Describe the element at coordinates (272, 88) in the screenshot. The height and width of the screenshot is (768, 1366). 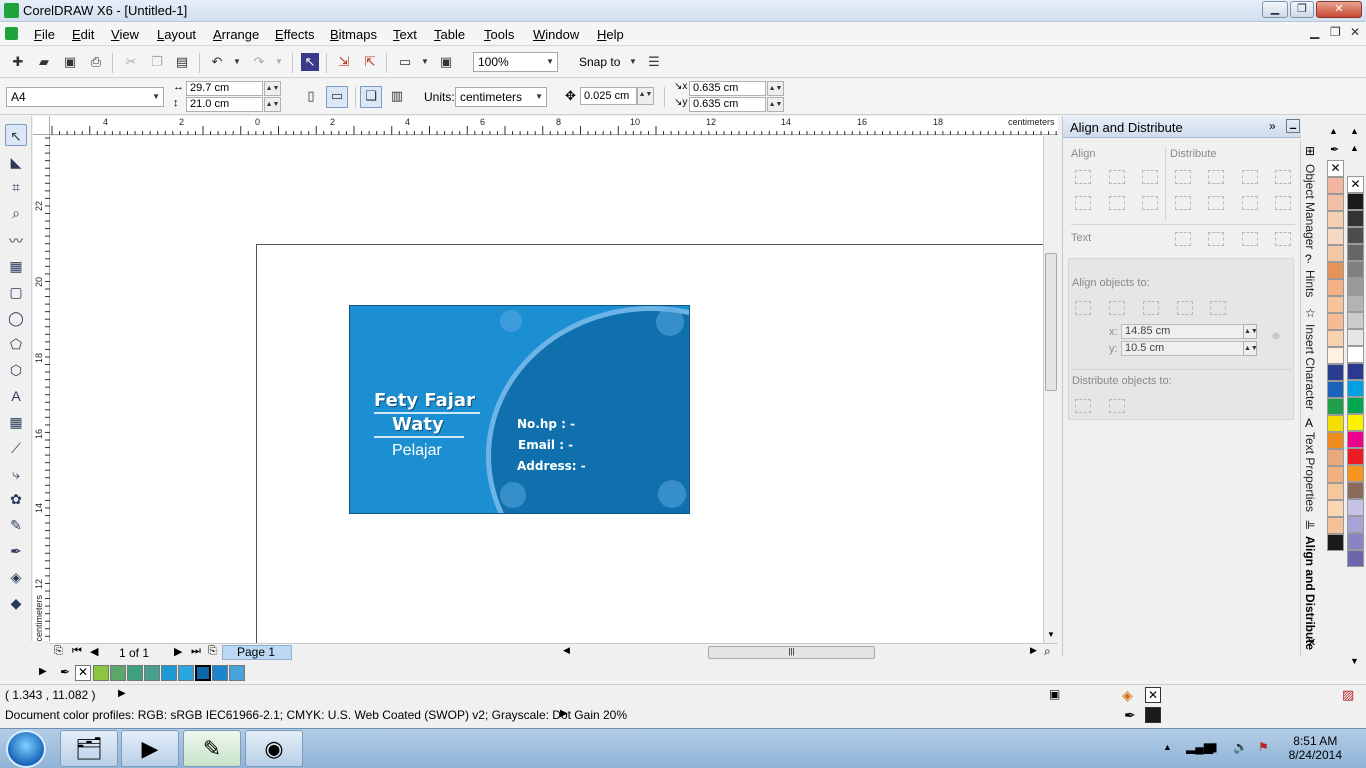
I see `width-spinner: ▲▼` at that location.